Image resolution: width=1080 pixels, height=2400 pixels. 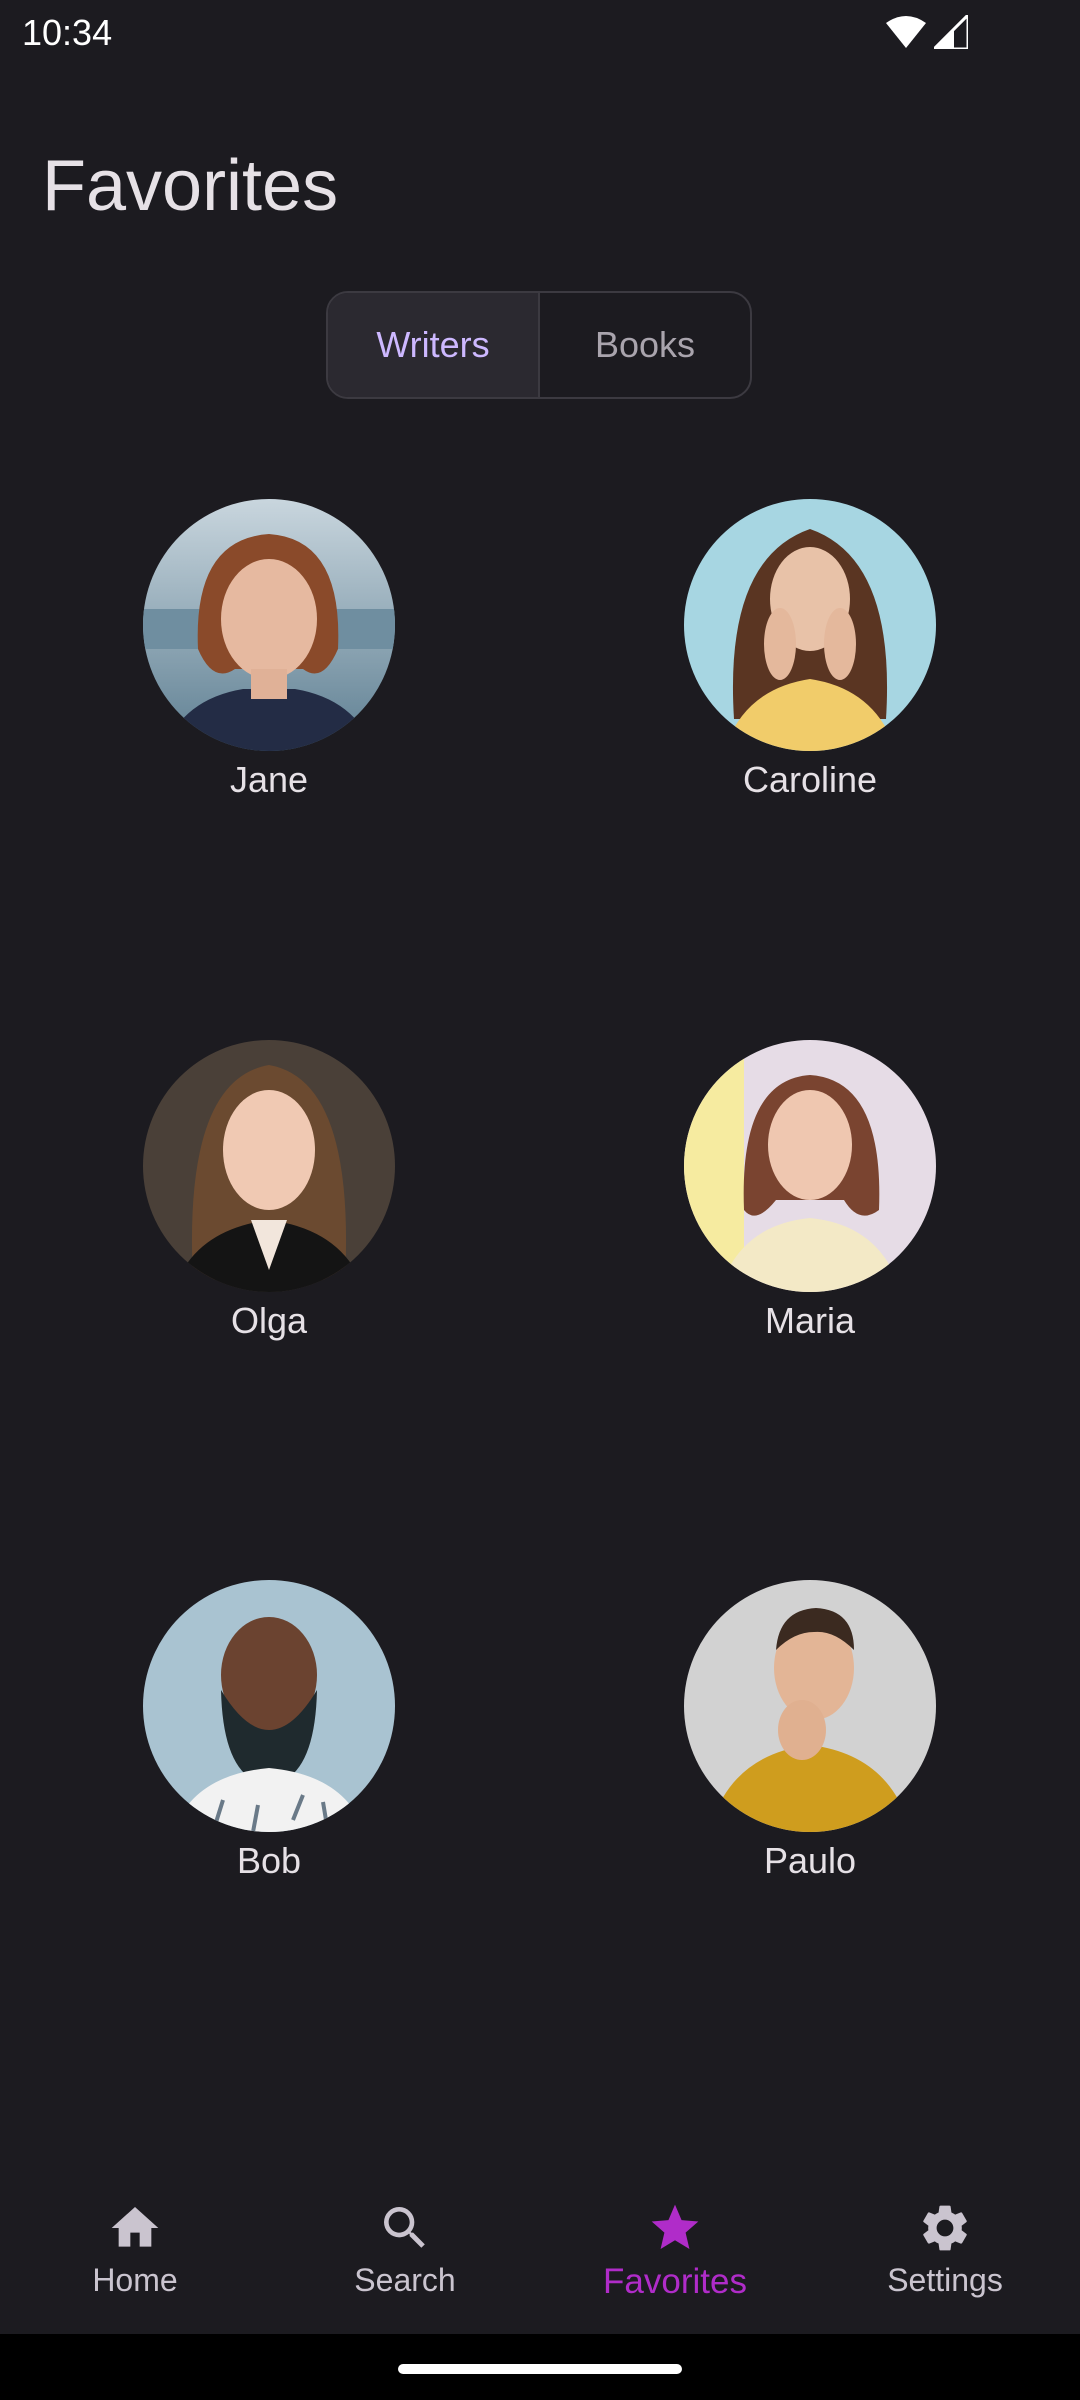 What do you see at coordinates (675, 2281) in the screenshot?
I see `nav-label: Favorites` at bounding box center [675, 2281].